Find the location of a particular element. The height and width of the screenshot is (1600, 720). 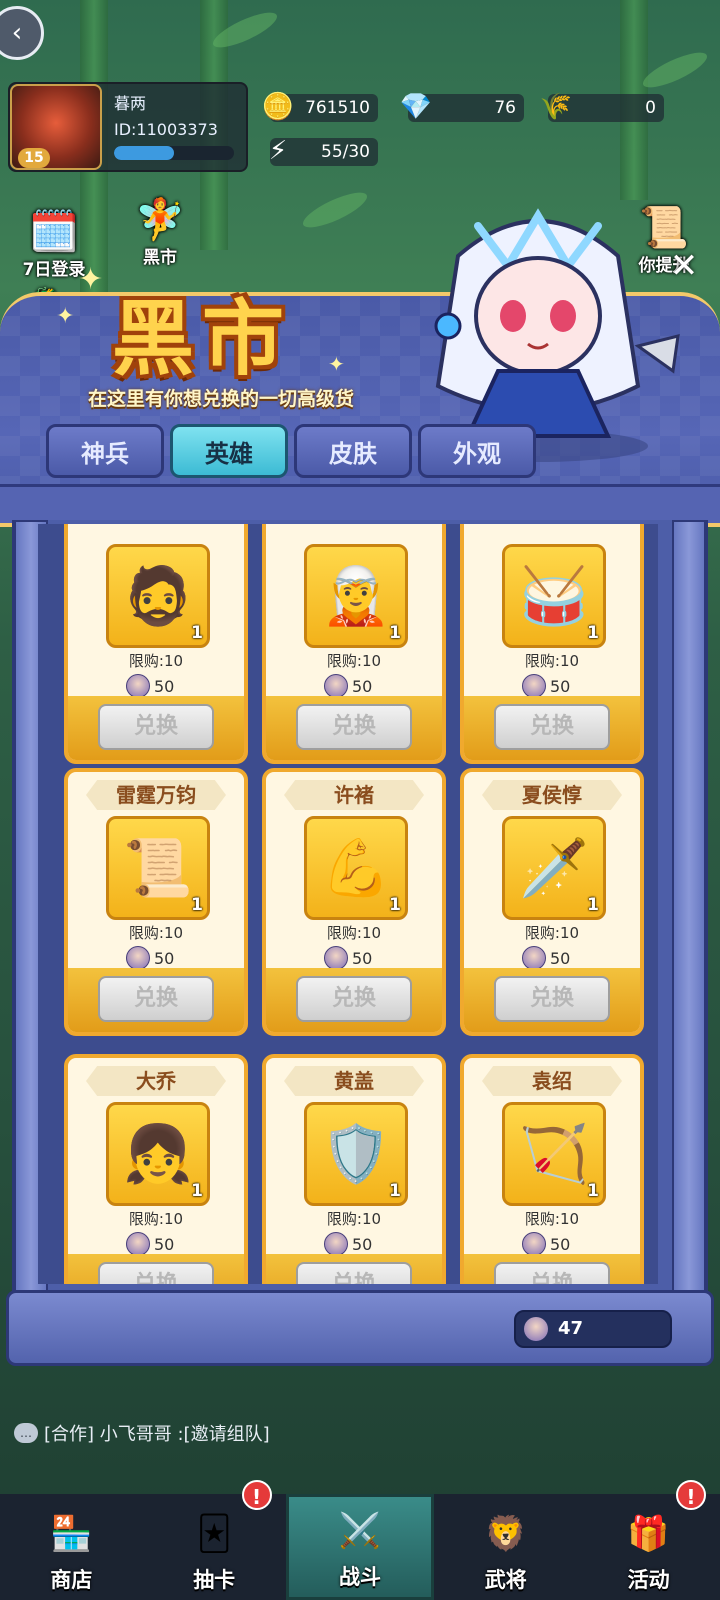

yuan-shao-hero-icon: 🏹 is located at coordinates (554, 1154).